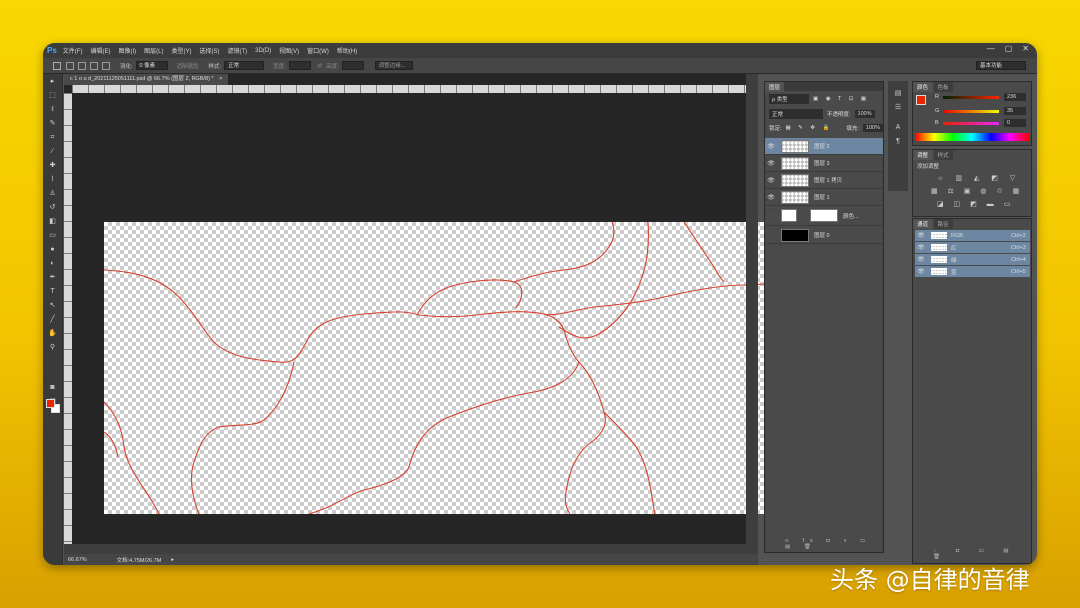  I want to click on swap-icon: ⇄, so click(320, 66).